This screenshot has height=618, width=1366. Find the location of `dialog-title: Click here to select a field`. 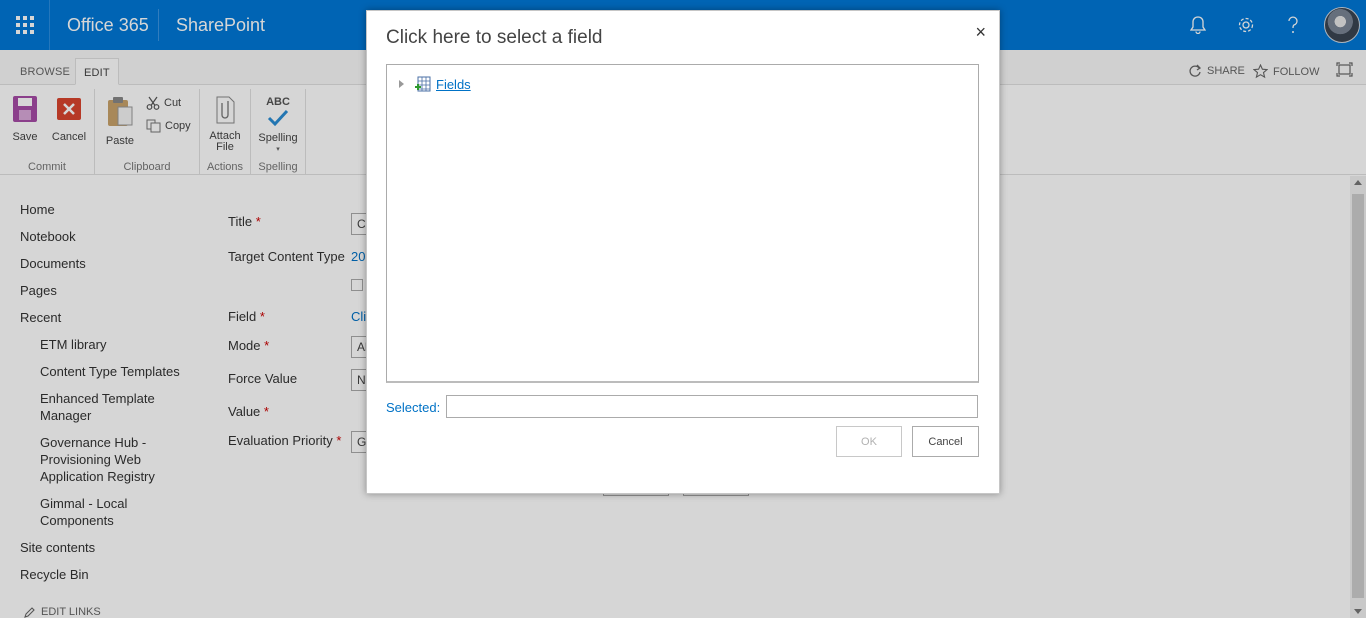

dialog-title: Click here to select a field is located at coordinates (494, 37).